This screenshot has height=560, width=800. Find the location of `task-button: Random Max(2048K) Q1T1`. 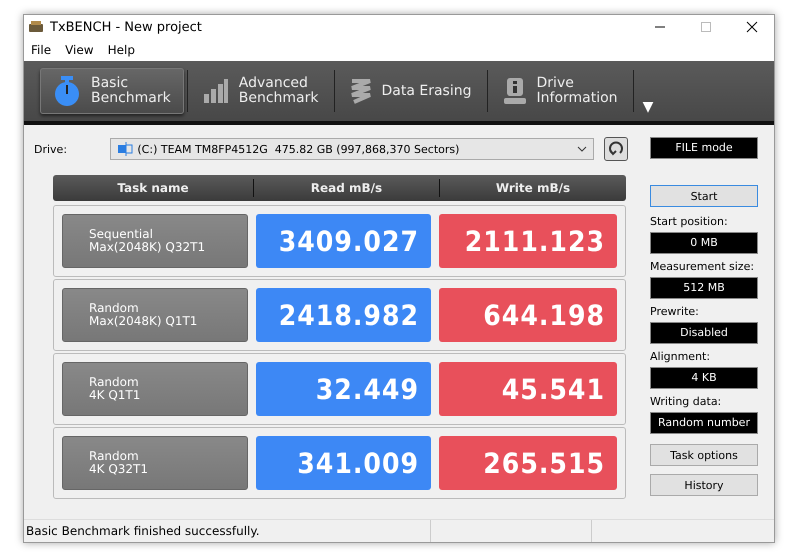

task-button: Random Max(2048K) Q1T1 is located at coordinates (155, 315).